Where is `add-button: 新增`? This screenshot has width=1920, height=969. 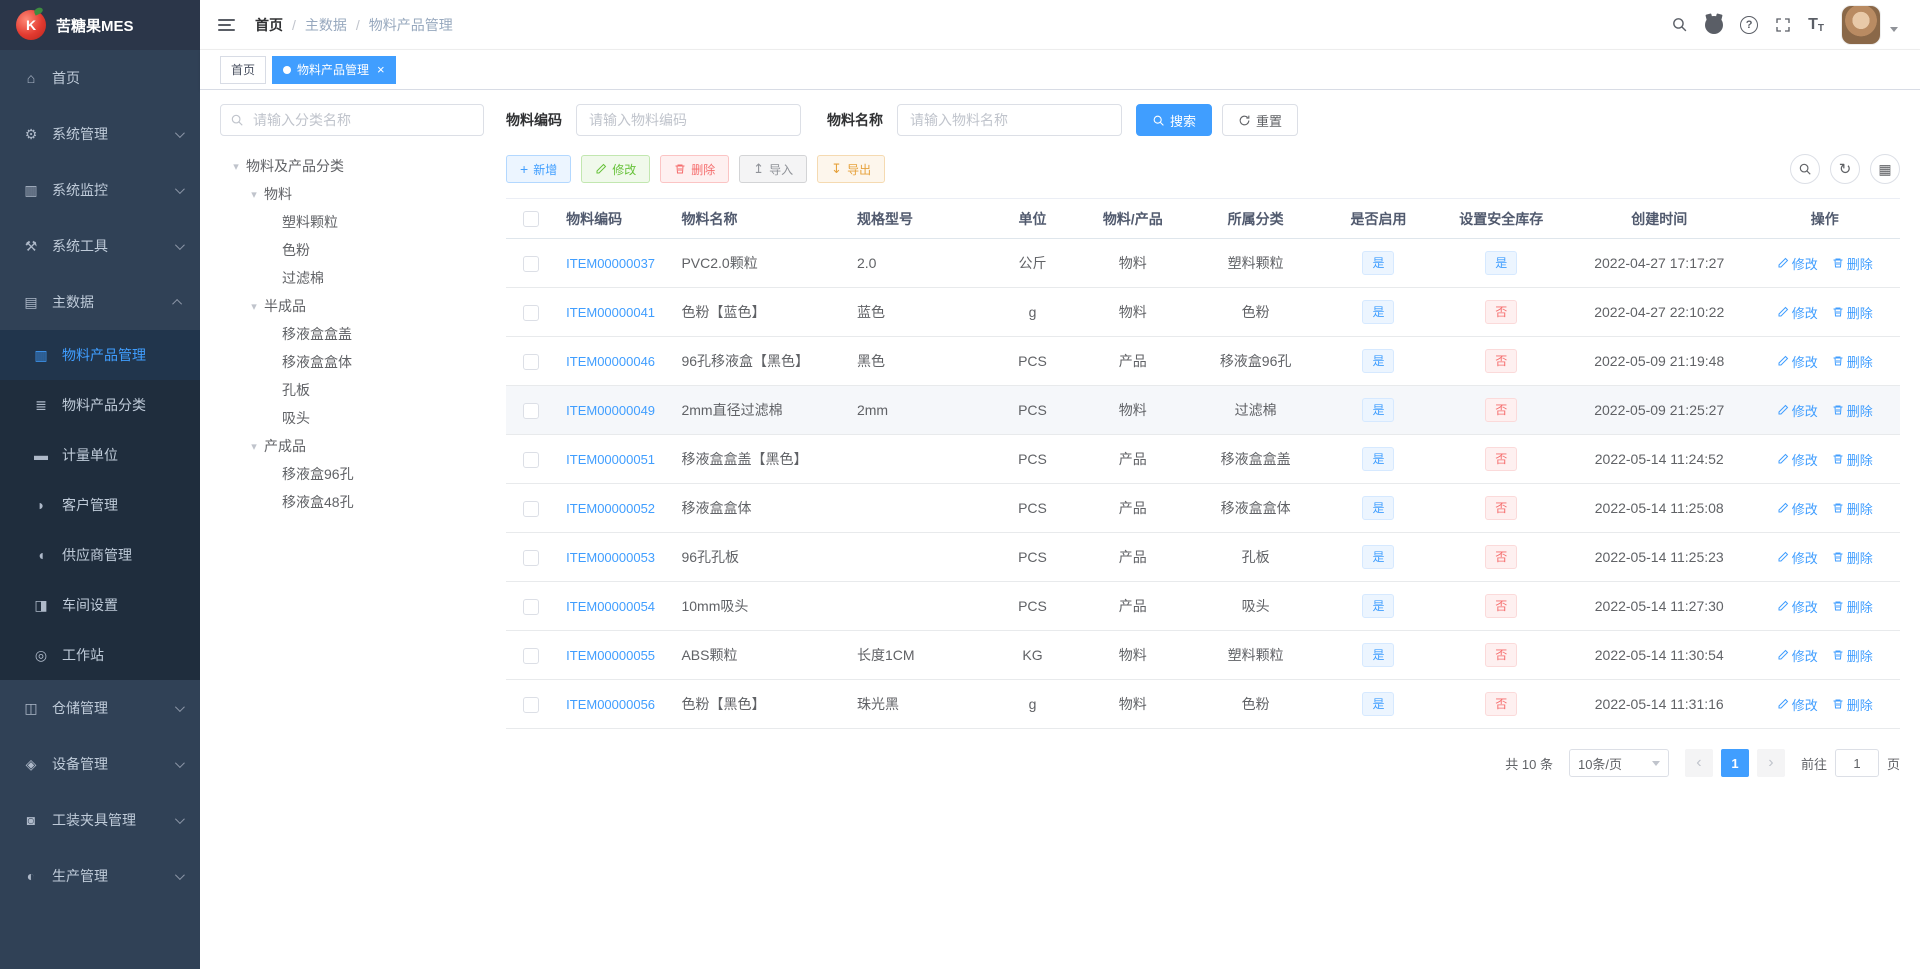
add-button: 新增 is located at coordinates (539, 169).